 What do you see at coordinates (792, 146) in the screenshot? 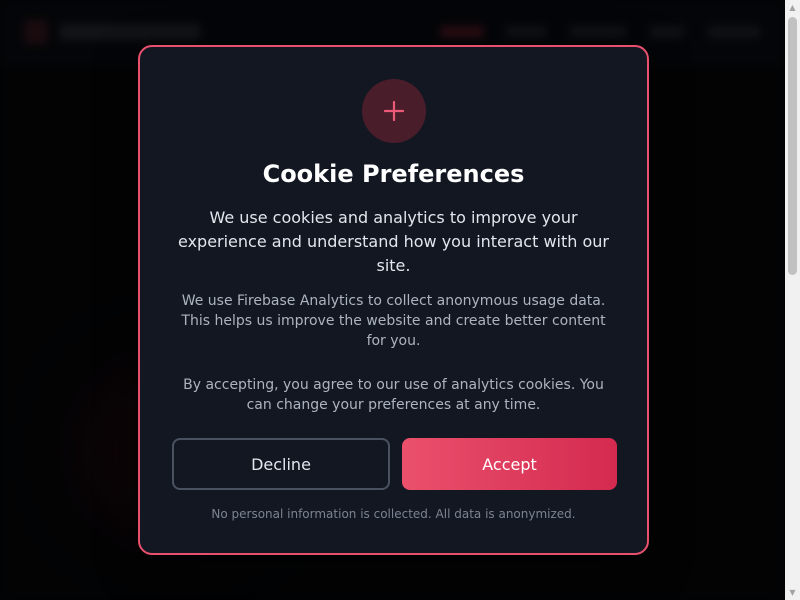
I see `scrollbar-thumb` at bounding box center [792, 146].